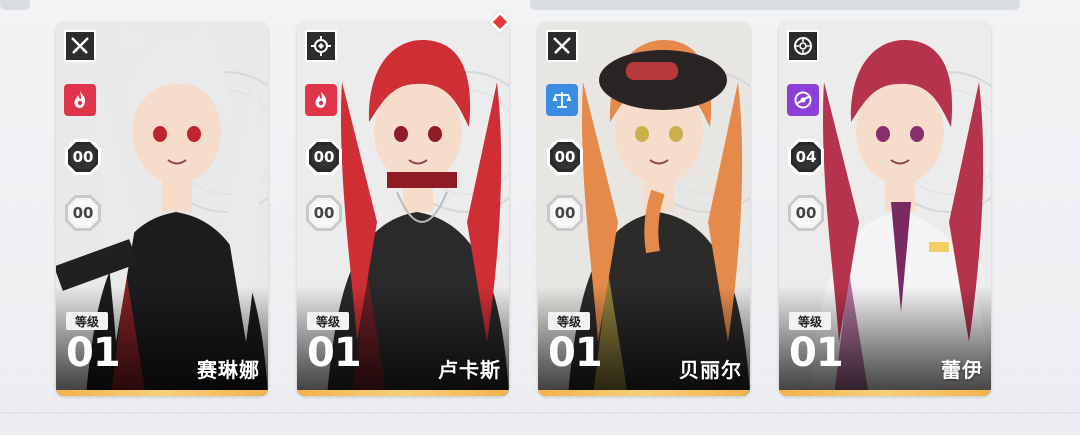  I want to click on balance-scale-icon, so click(562, 100).